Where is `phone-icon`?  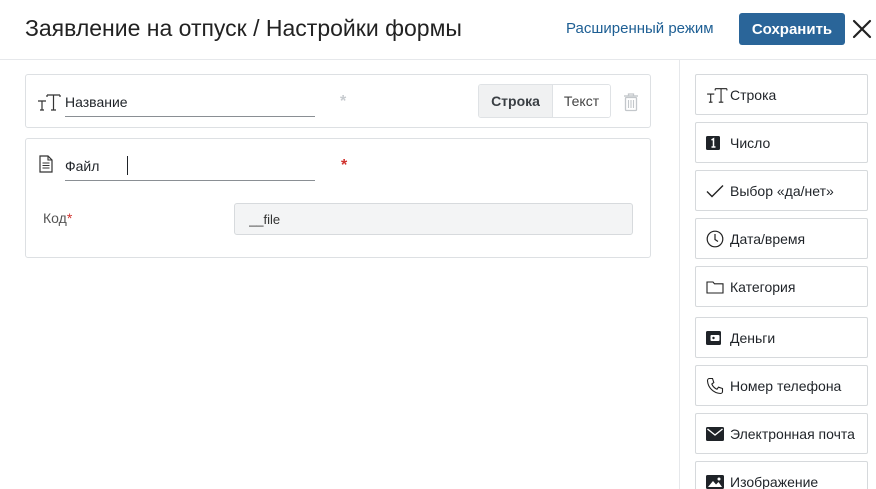
phone-icon is located at coordinates (717, 386).